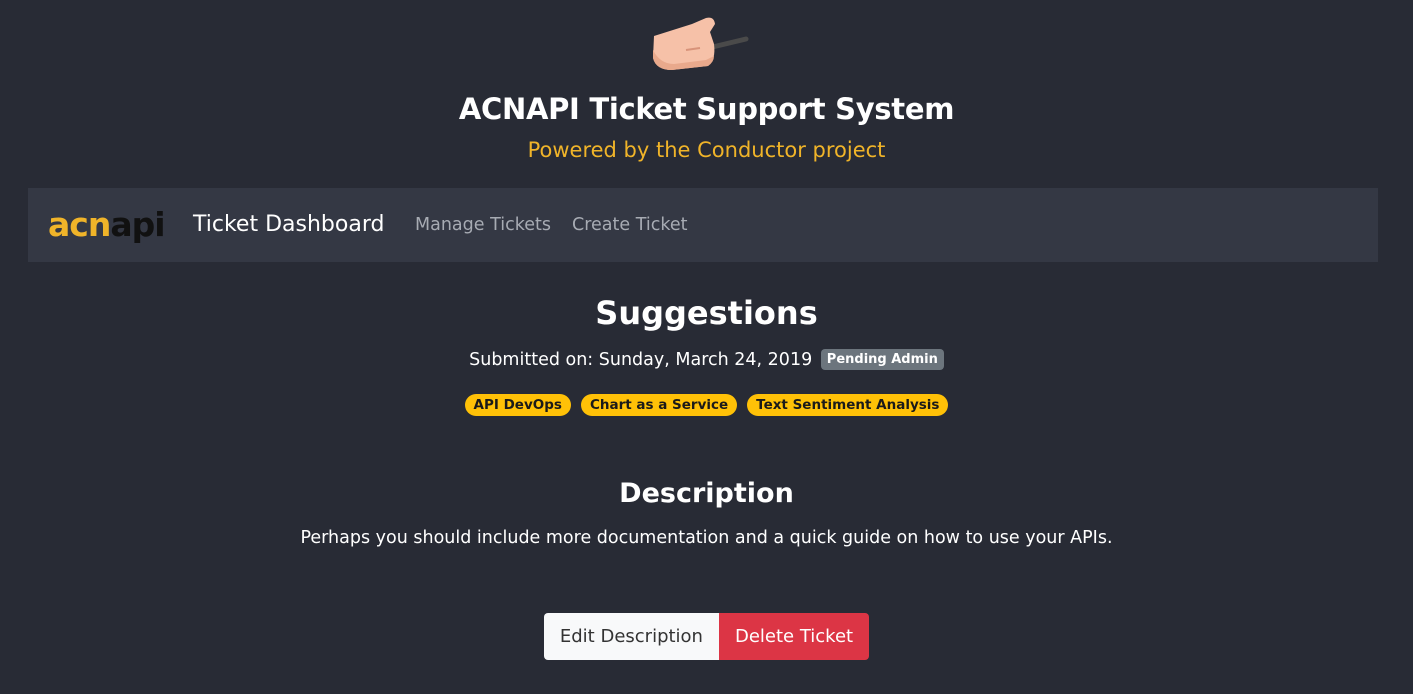  Describe the element at coordinates (517, 405) in the screenshot. I see `tag-badge: API DevOps` at that location.